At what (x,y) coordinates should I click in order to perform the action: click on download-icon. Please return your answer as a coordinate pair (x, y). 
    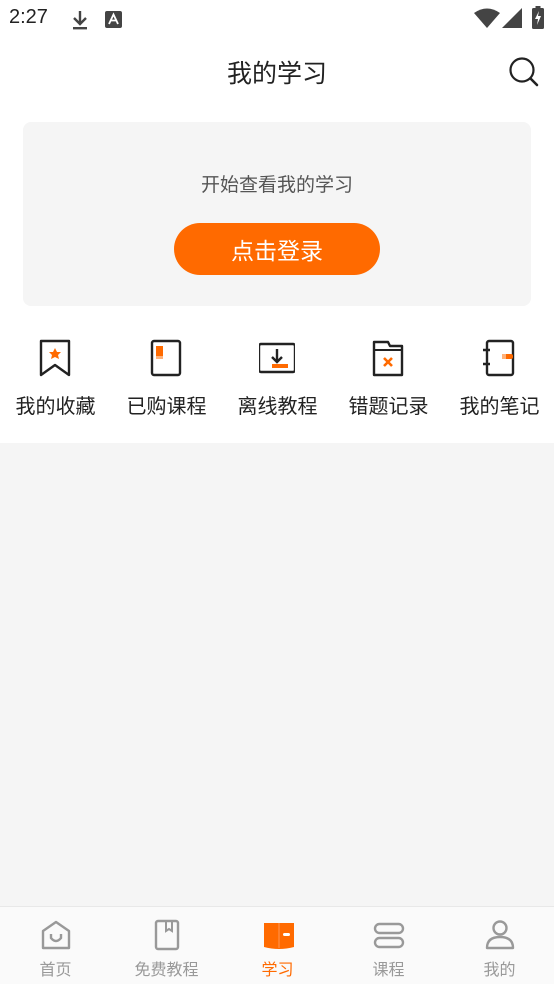
    Looking at the image, I should click on (80, 20).